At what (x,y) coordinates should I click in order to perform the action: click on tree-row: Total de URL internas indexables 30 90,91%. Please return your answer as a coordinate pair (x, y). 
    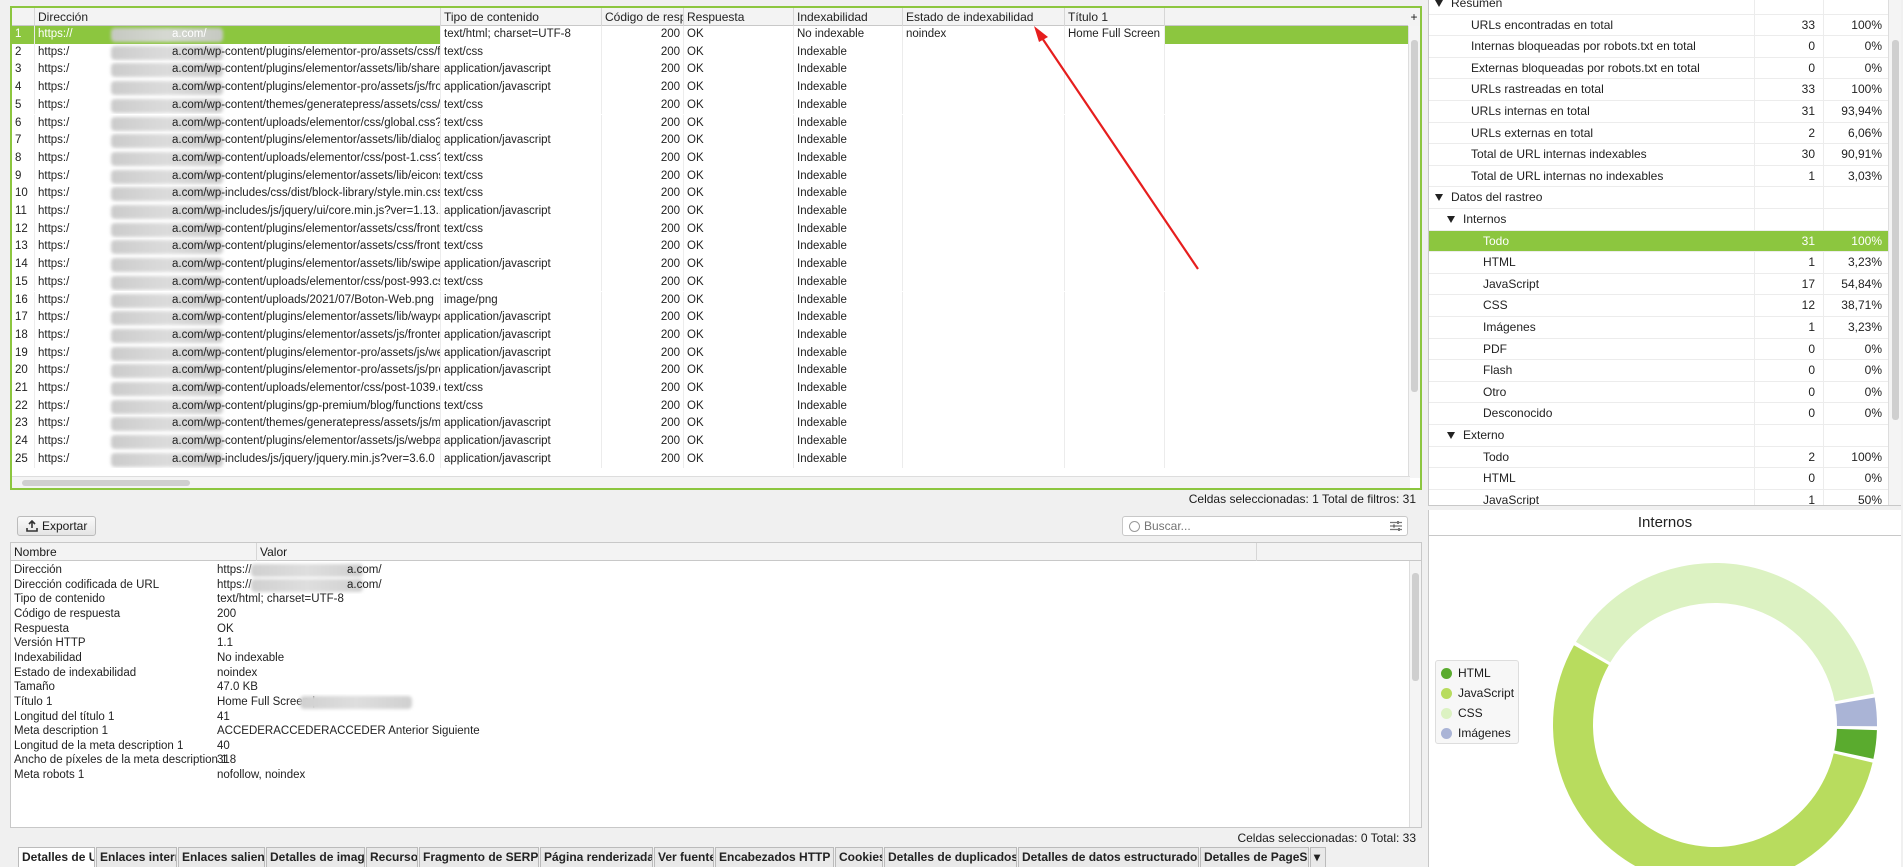
    Looking at the image, I should click on (1659, 155).